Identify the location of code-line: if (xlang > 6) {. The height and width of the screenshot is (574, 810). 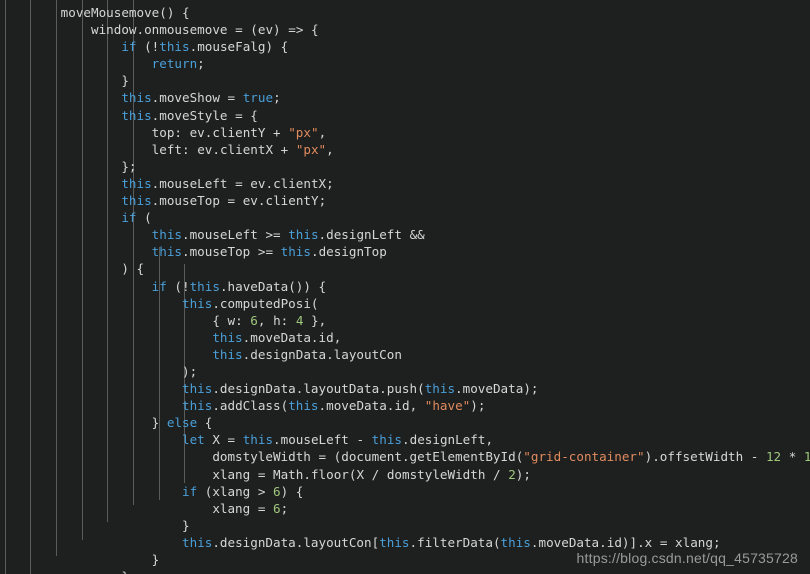
(242, 491).